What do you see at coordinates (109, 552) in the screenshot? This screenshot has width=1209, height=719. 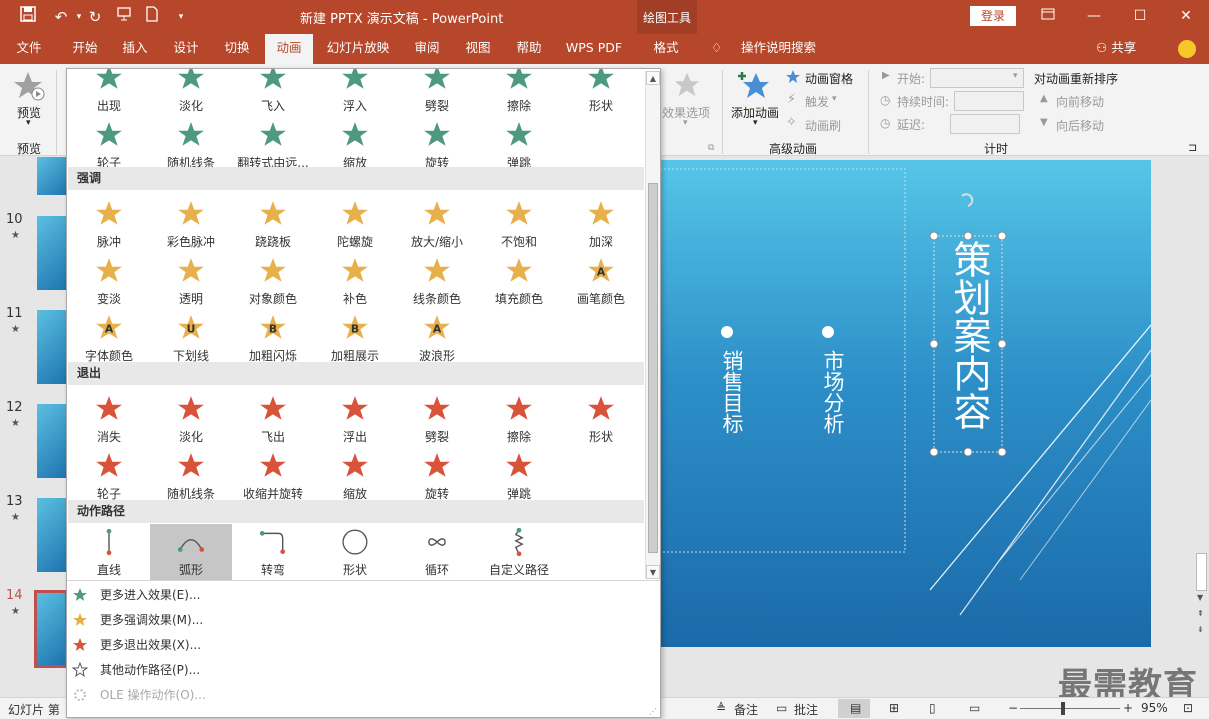 I see `animation-effect-item: 直线` at bounding box center [109, 552].